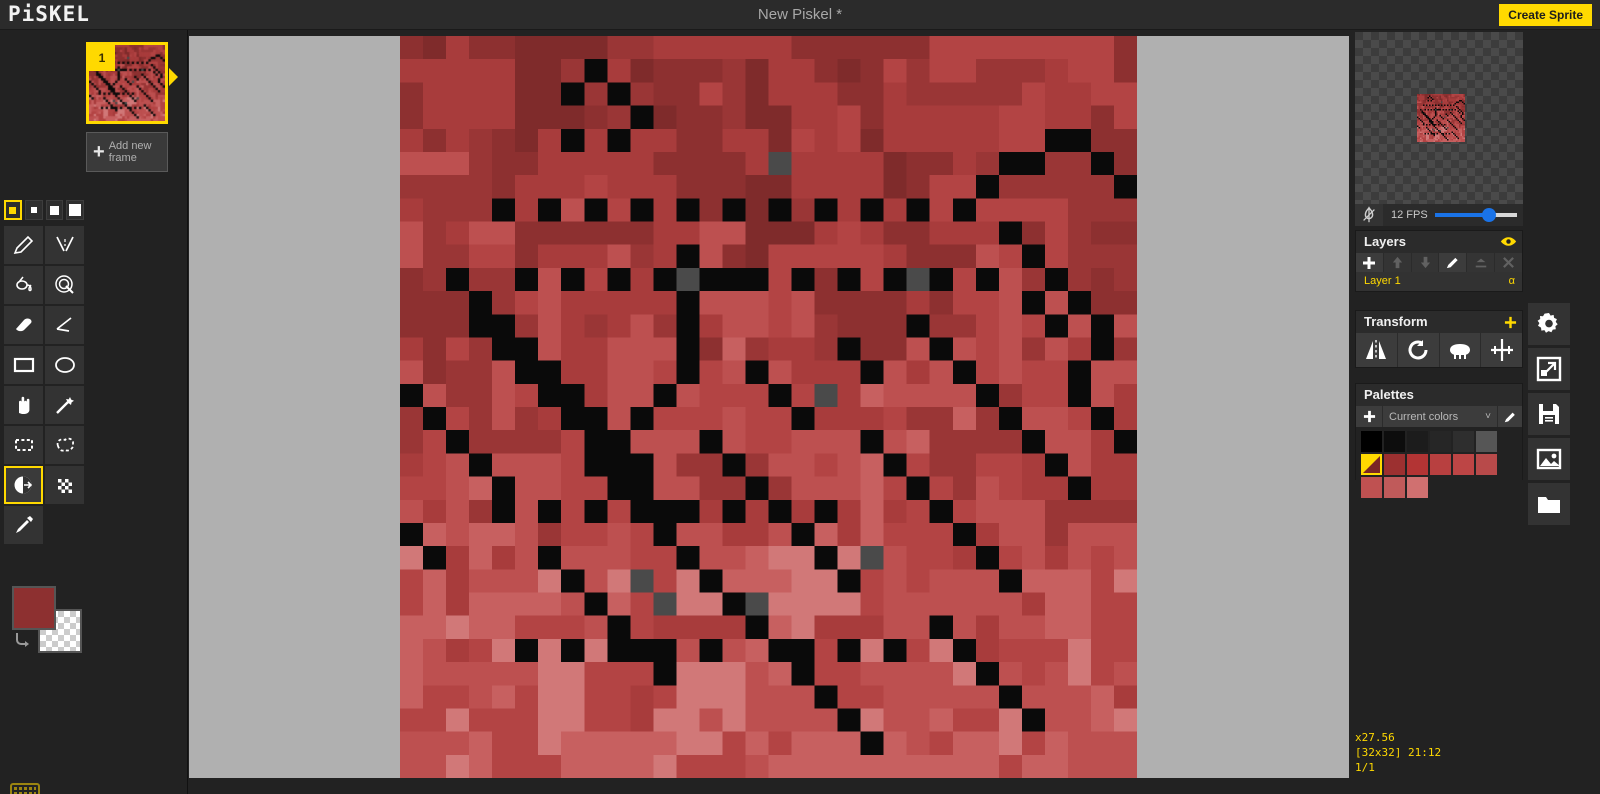  Describe the element at coordinates (1453, 262) in the screenshot. I see `rename-layer-button` at that location.